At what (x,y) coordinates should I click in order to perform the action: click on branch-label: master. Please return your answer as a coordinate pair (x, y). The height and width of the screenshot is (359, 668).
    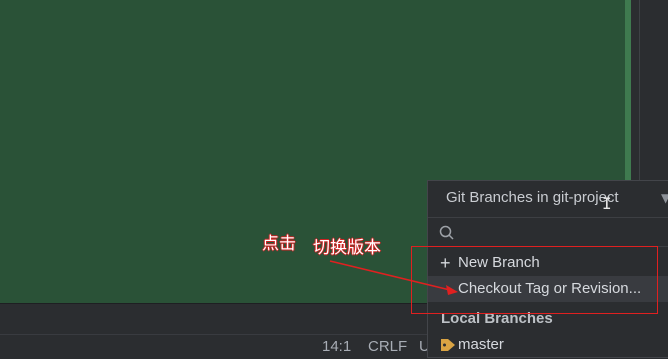
    Looking at the image, I should click on (481, 344).